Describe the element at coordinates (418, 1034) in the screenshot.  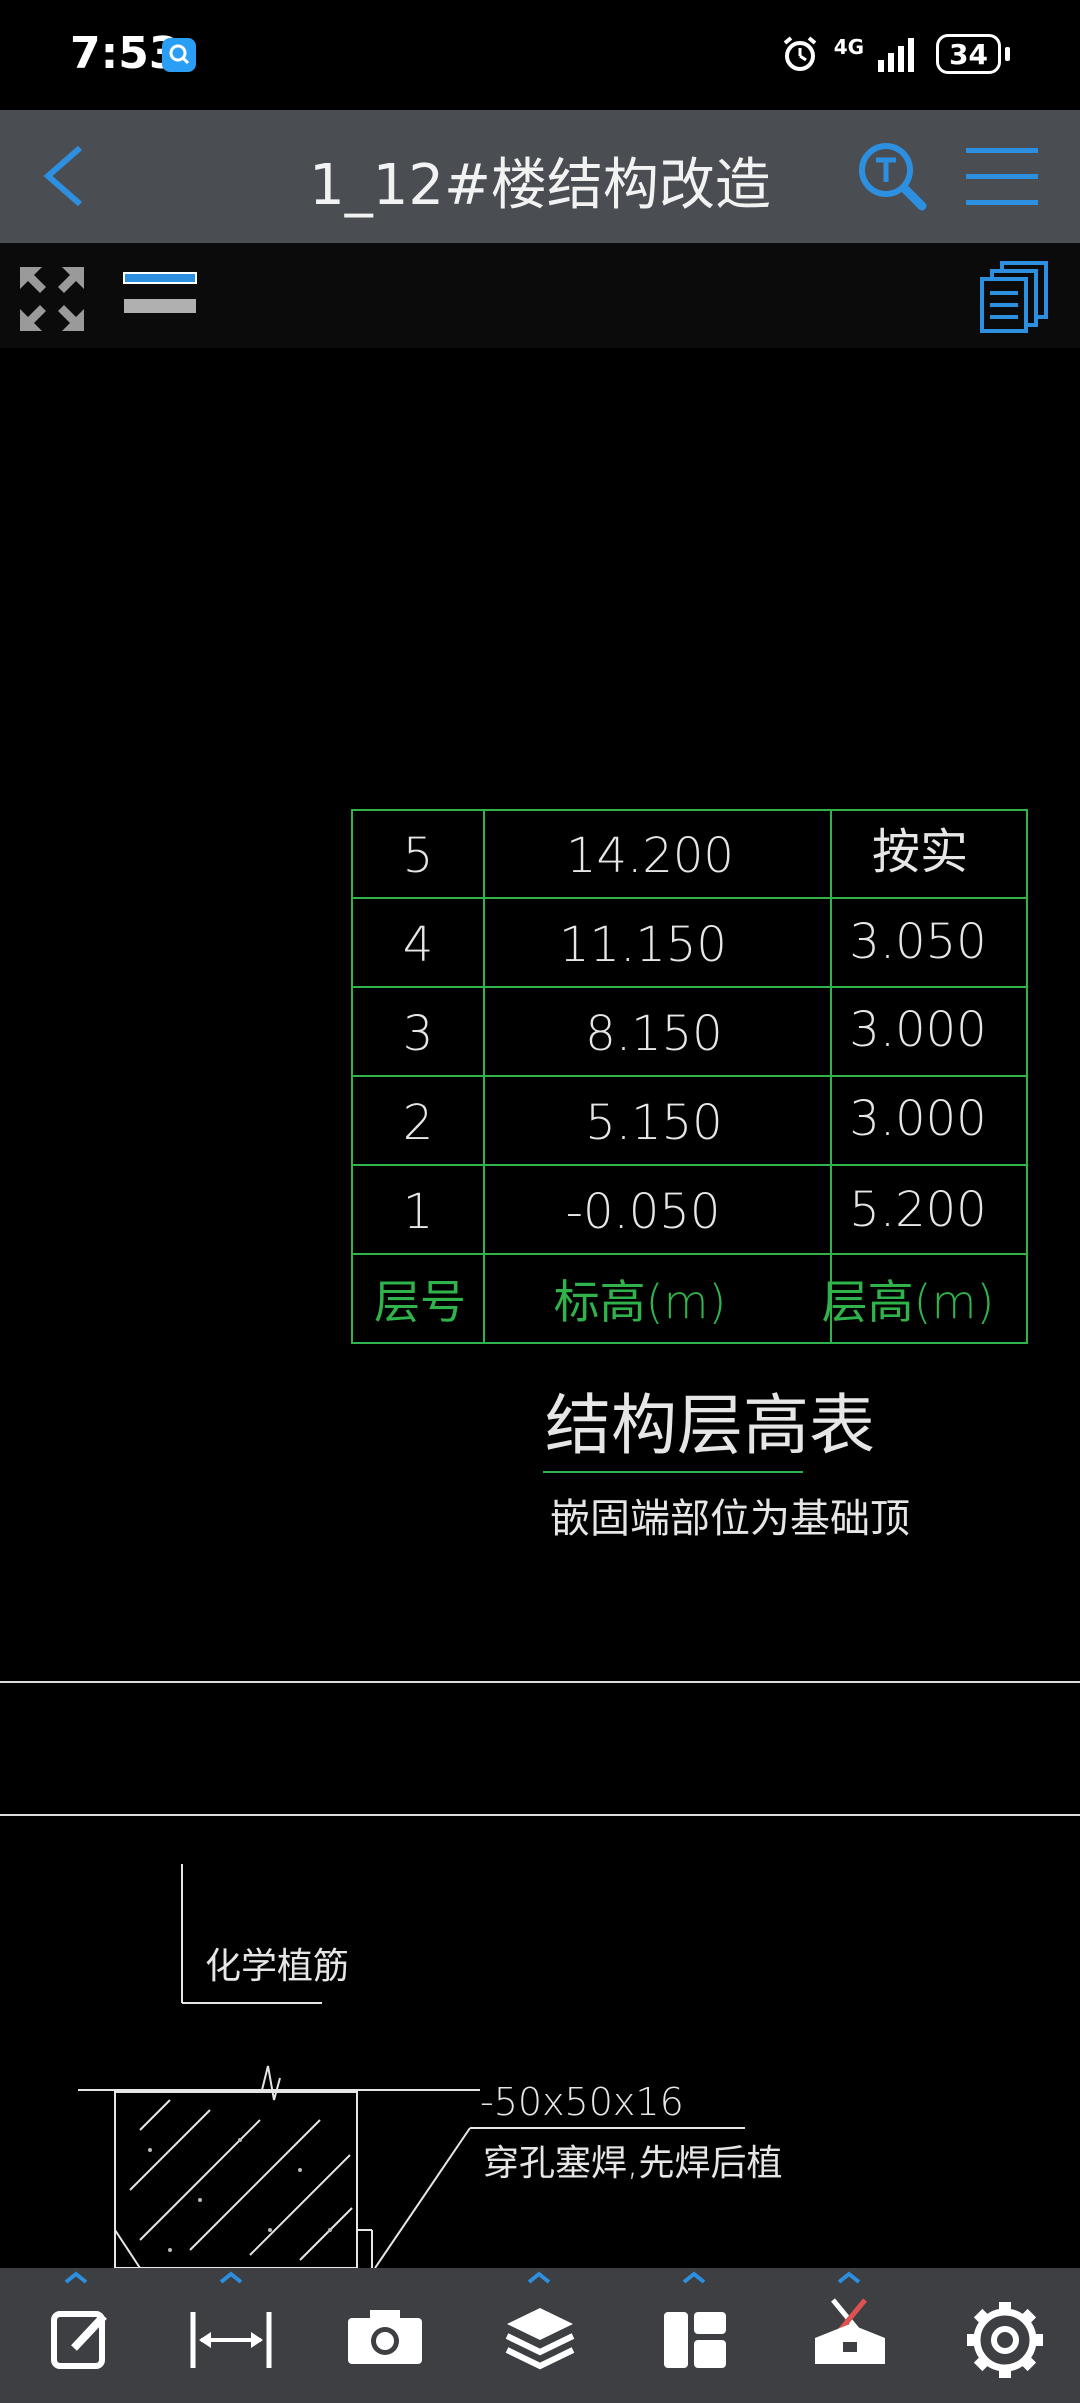
I see `table-cell-floor: 3` at that location.